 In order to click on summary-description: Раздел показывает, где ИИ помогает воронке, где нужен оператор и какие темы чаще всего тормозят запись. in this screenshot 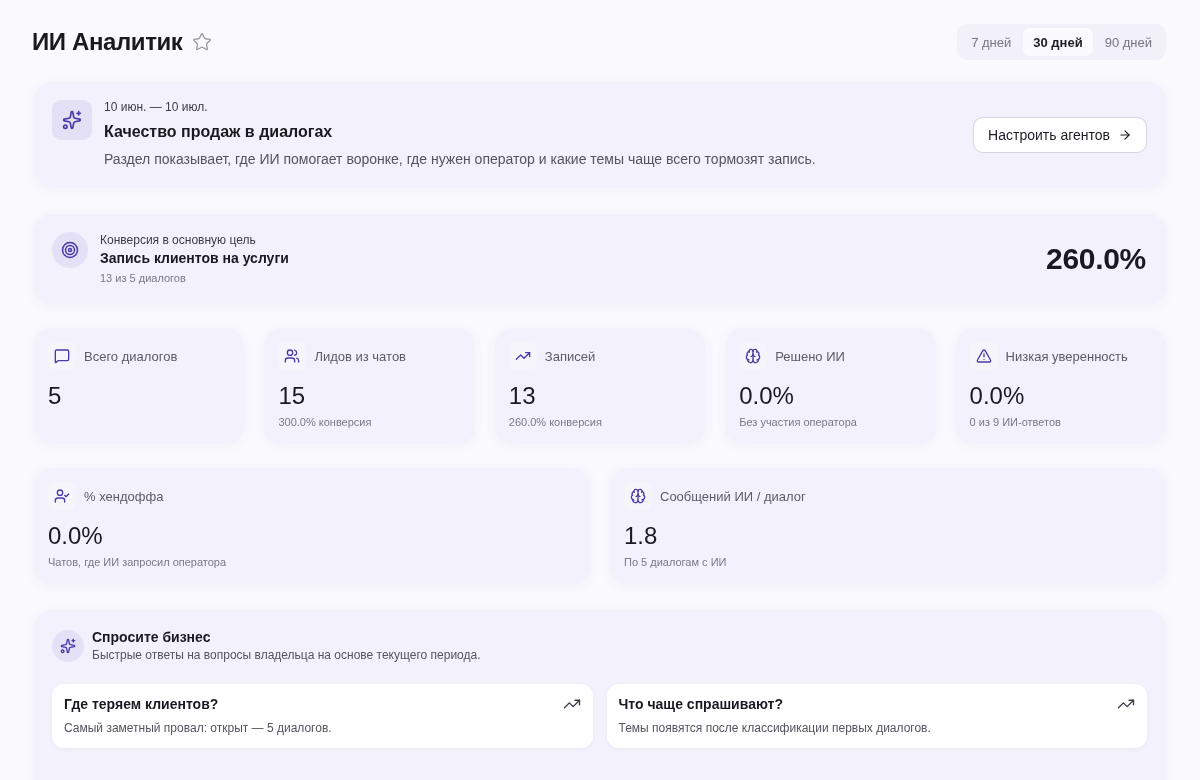, I will do `click(460, 159)`.